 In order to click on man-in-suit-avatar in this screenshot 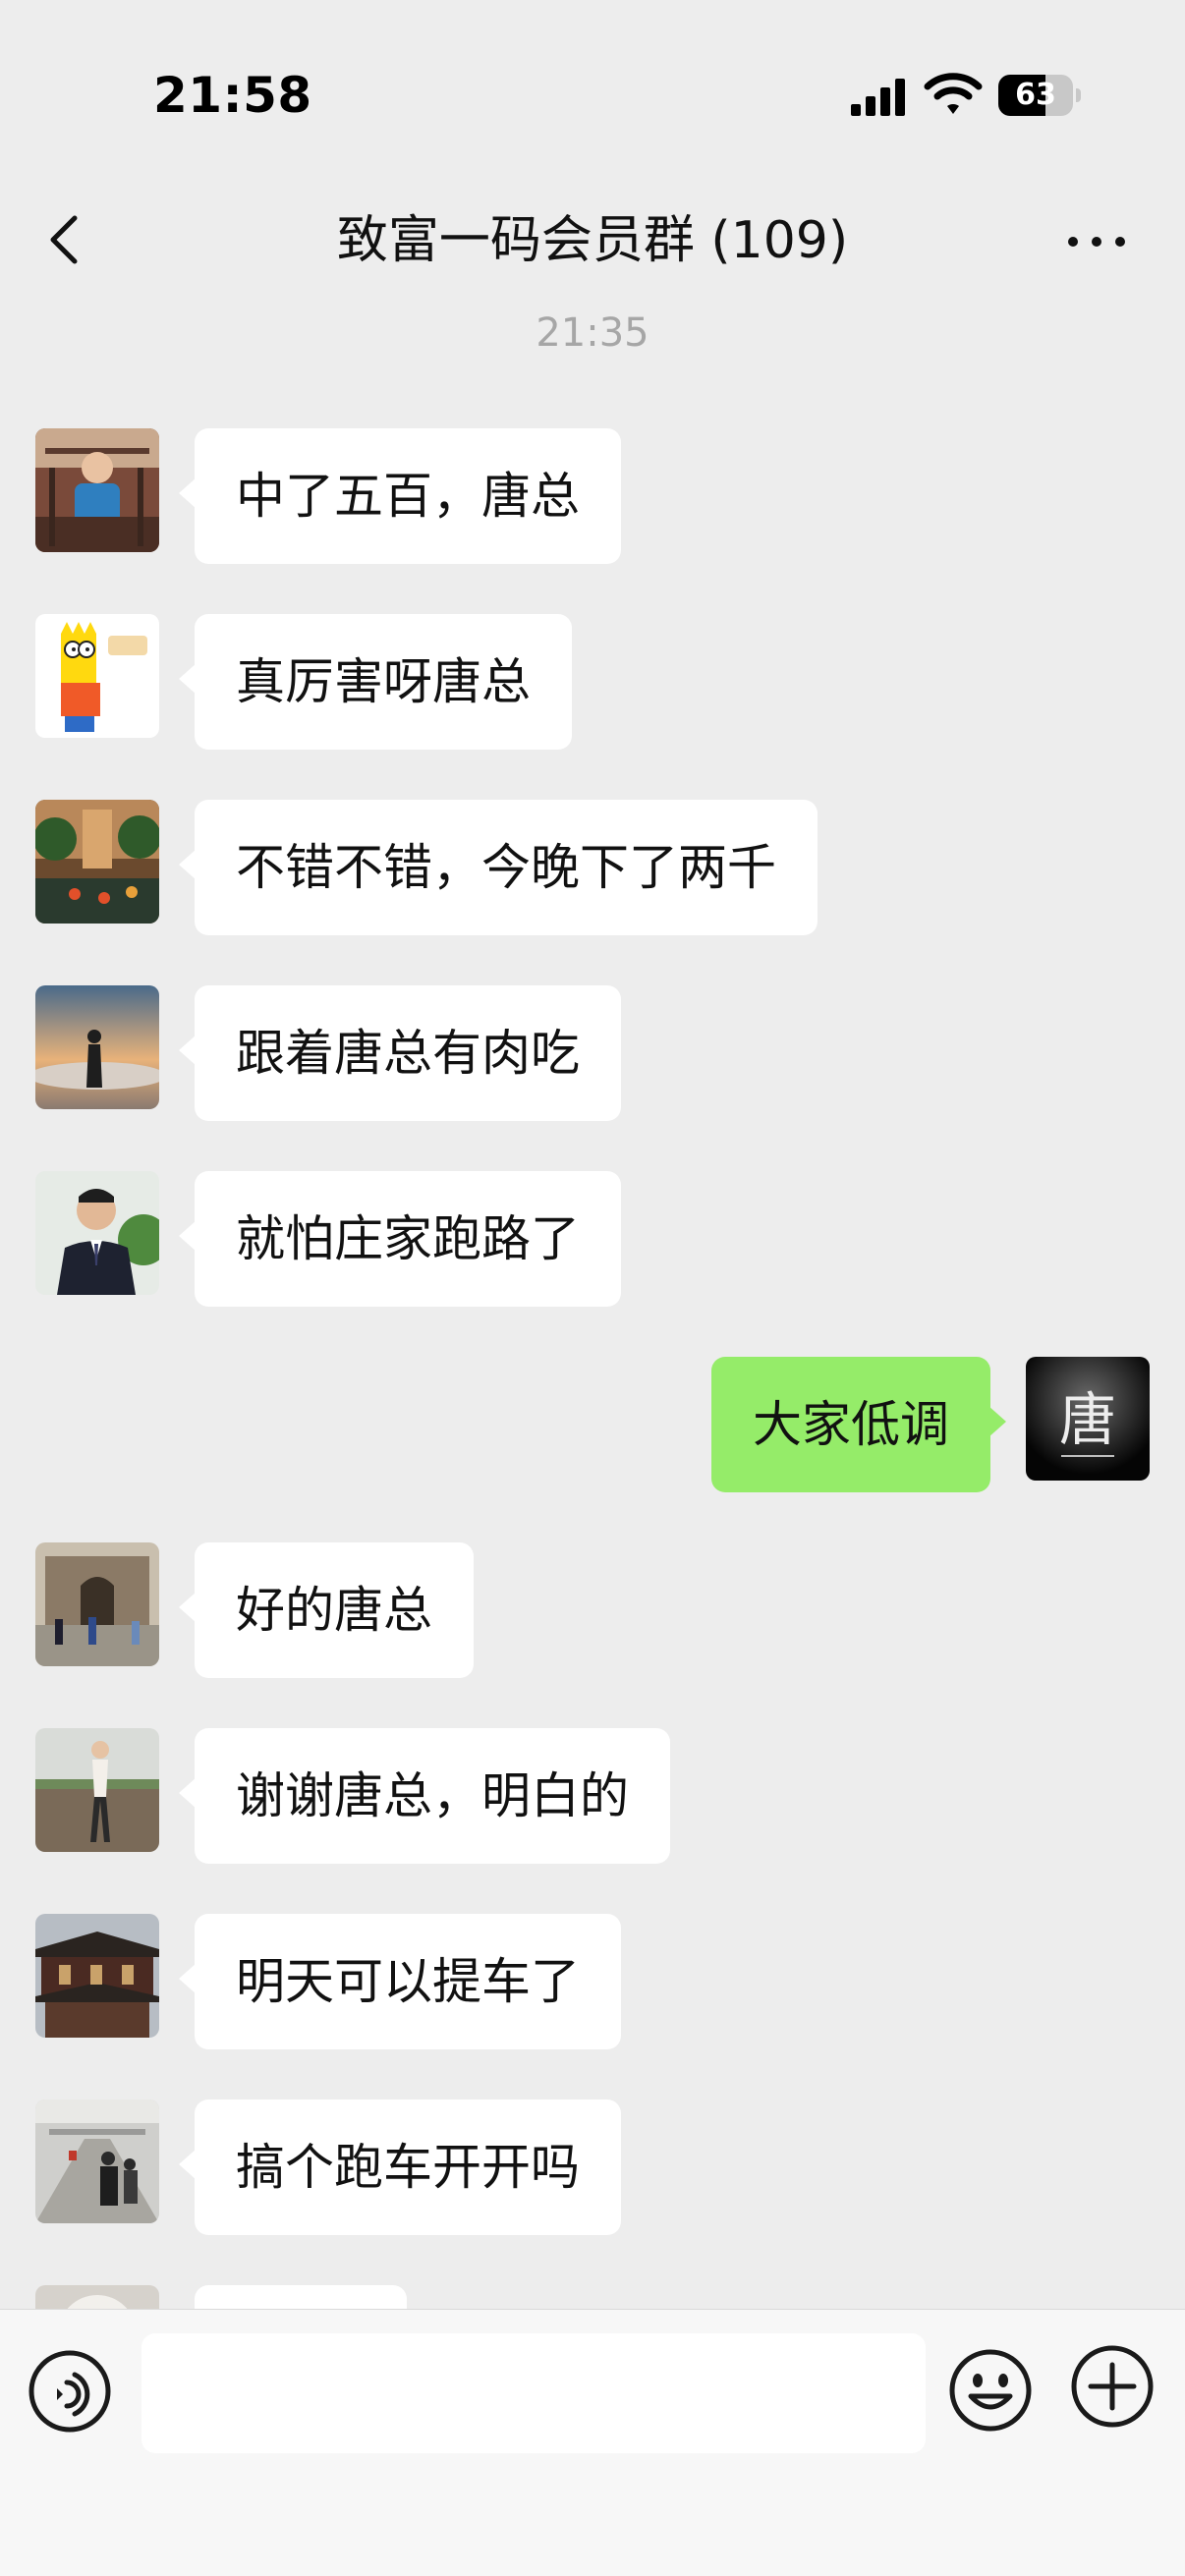, I will do `click(97, 1233)`.